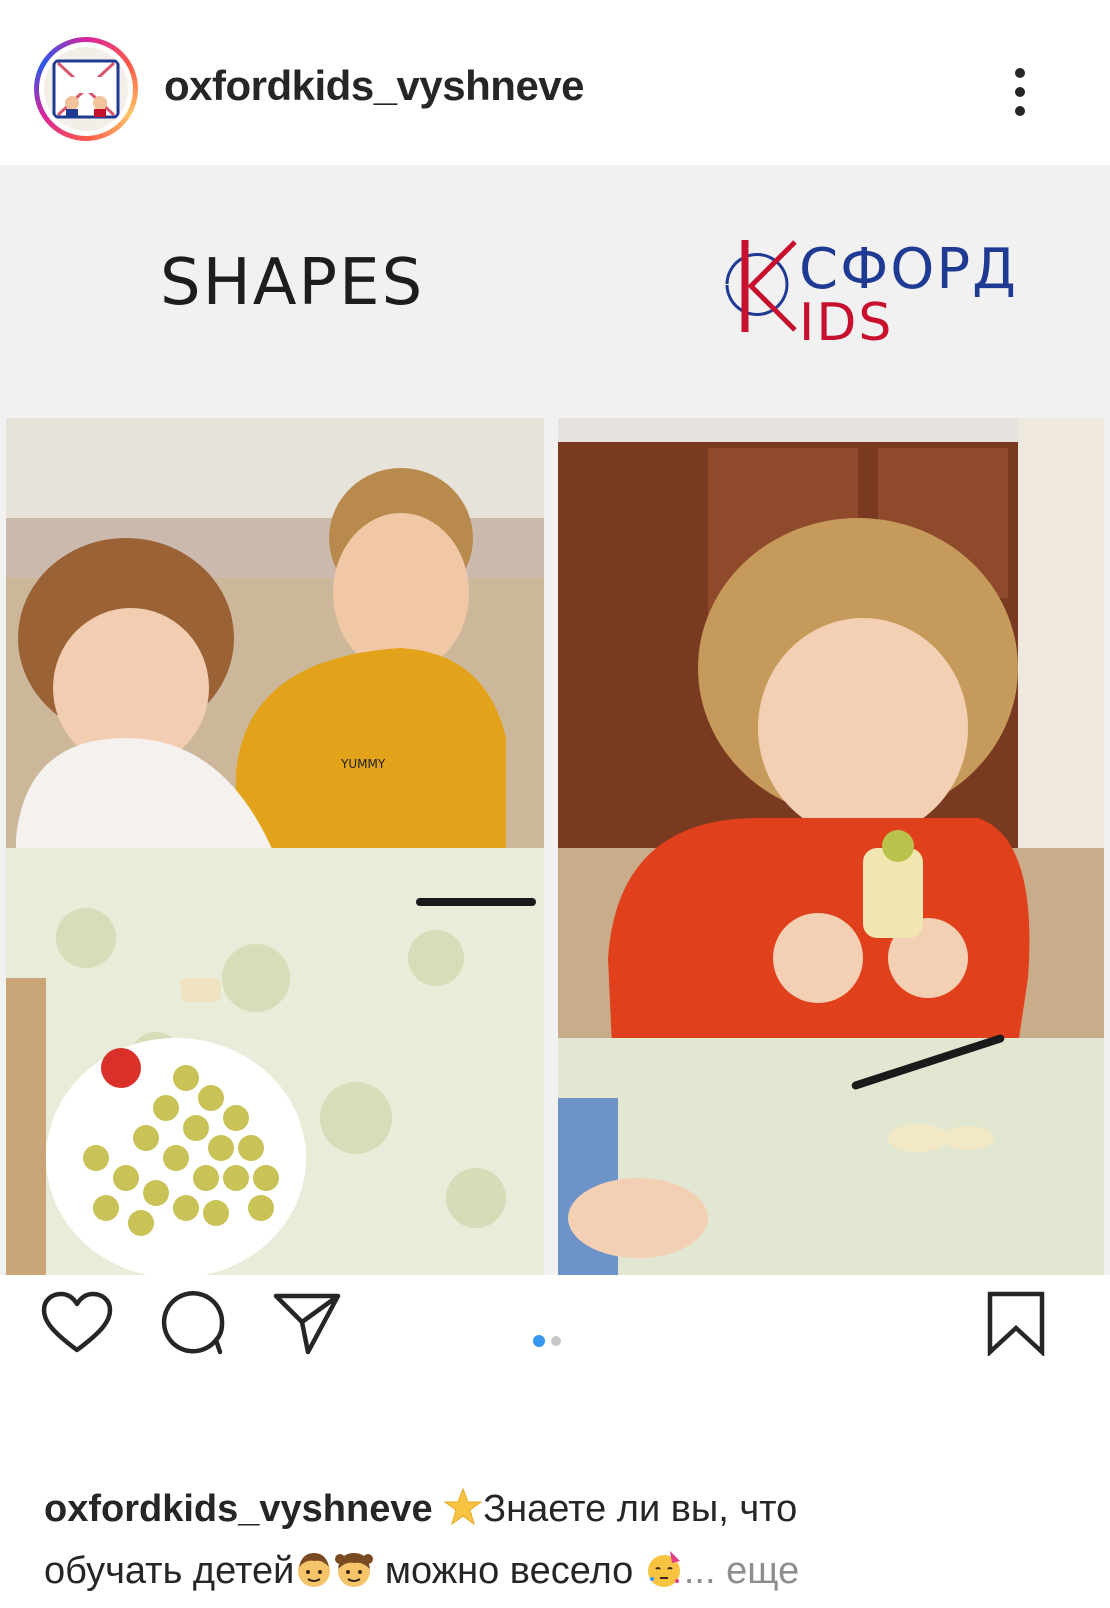  I want to click on post-header: oxfordkids_vyshneve, so click(555, 83).